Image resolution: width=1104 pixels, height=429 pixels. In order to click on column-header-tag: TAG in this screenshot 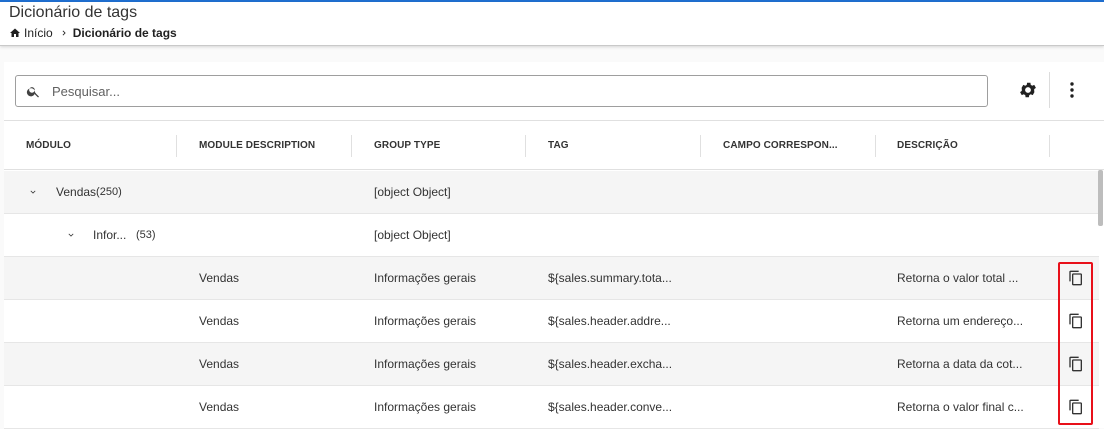, I will do `click(623, 145)`.